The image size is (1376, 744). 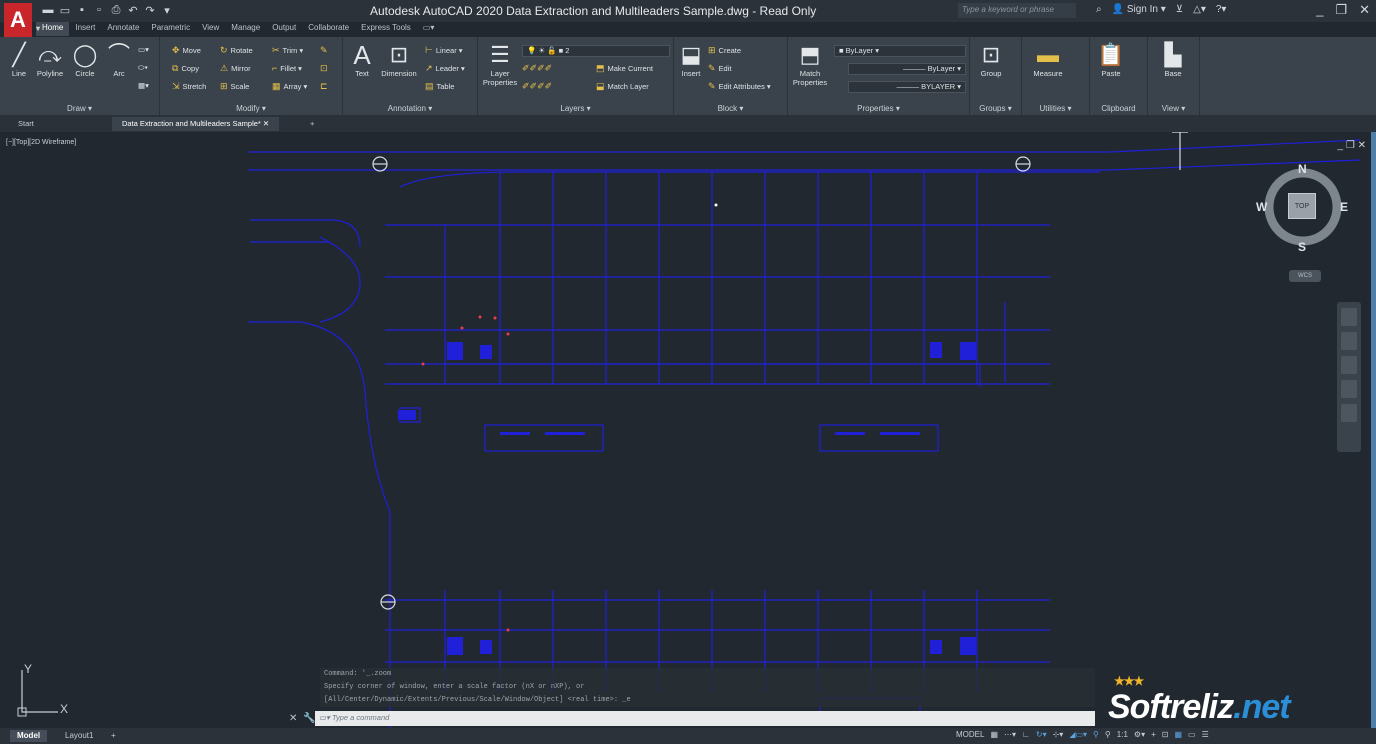 What do you see at coordinates (907, 87) in the screenshot?
I see `lineweight-dropdown: ——— BYLAYER ▾` at bounding box center [907, 87].